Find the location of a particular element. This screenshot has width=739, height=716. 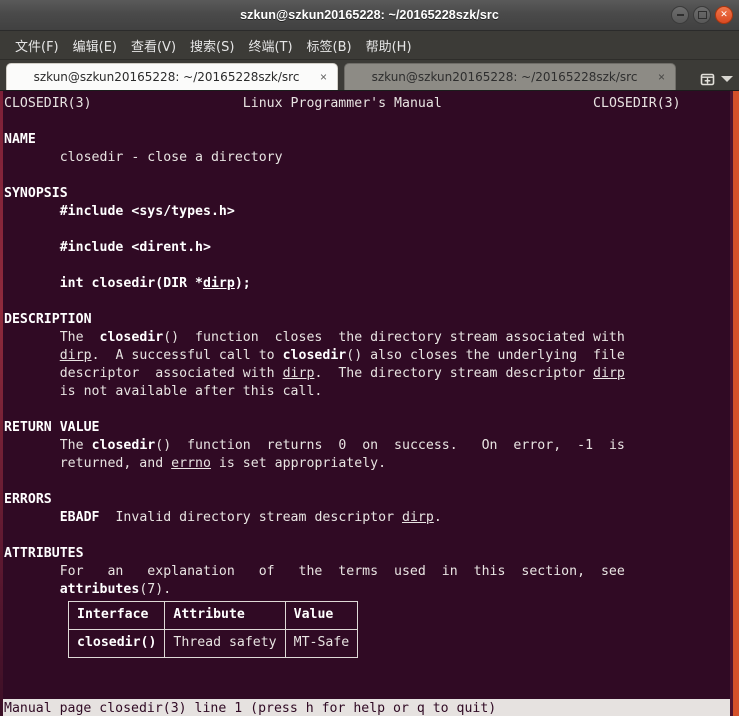

maximize-button is located at coordinates (702, 15).